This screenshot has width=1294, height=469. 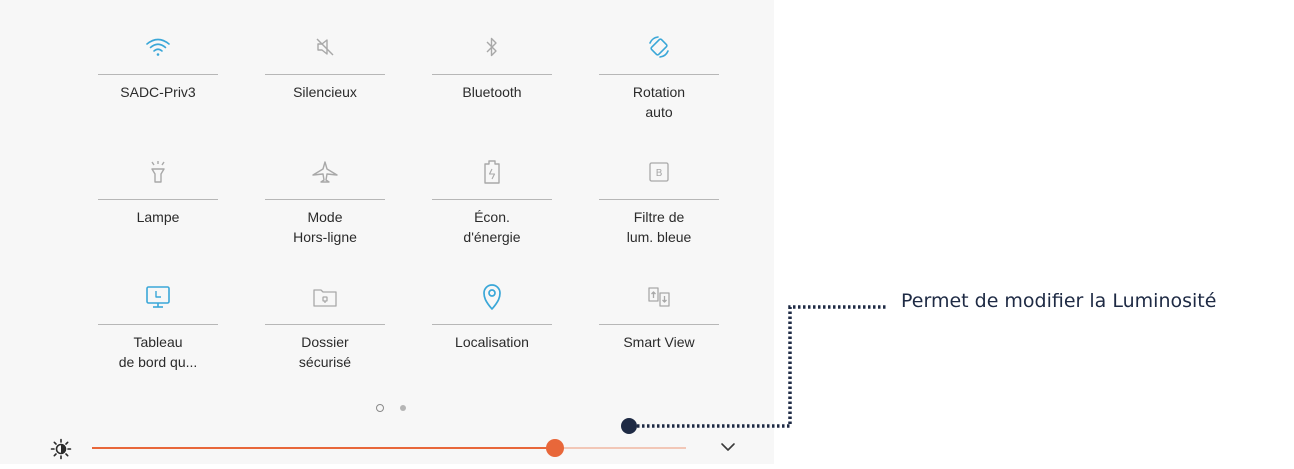 I want to click on brightness-slider-fill, so click(x=323, y=448).